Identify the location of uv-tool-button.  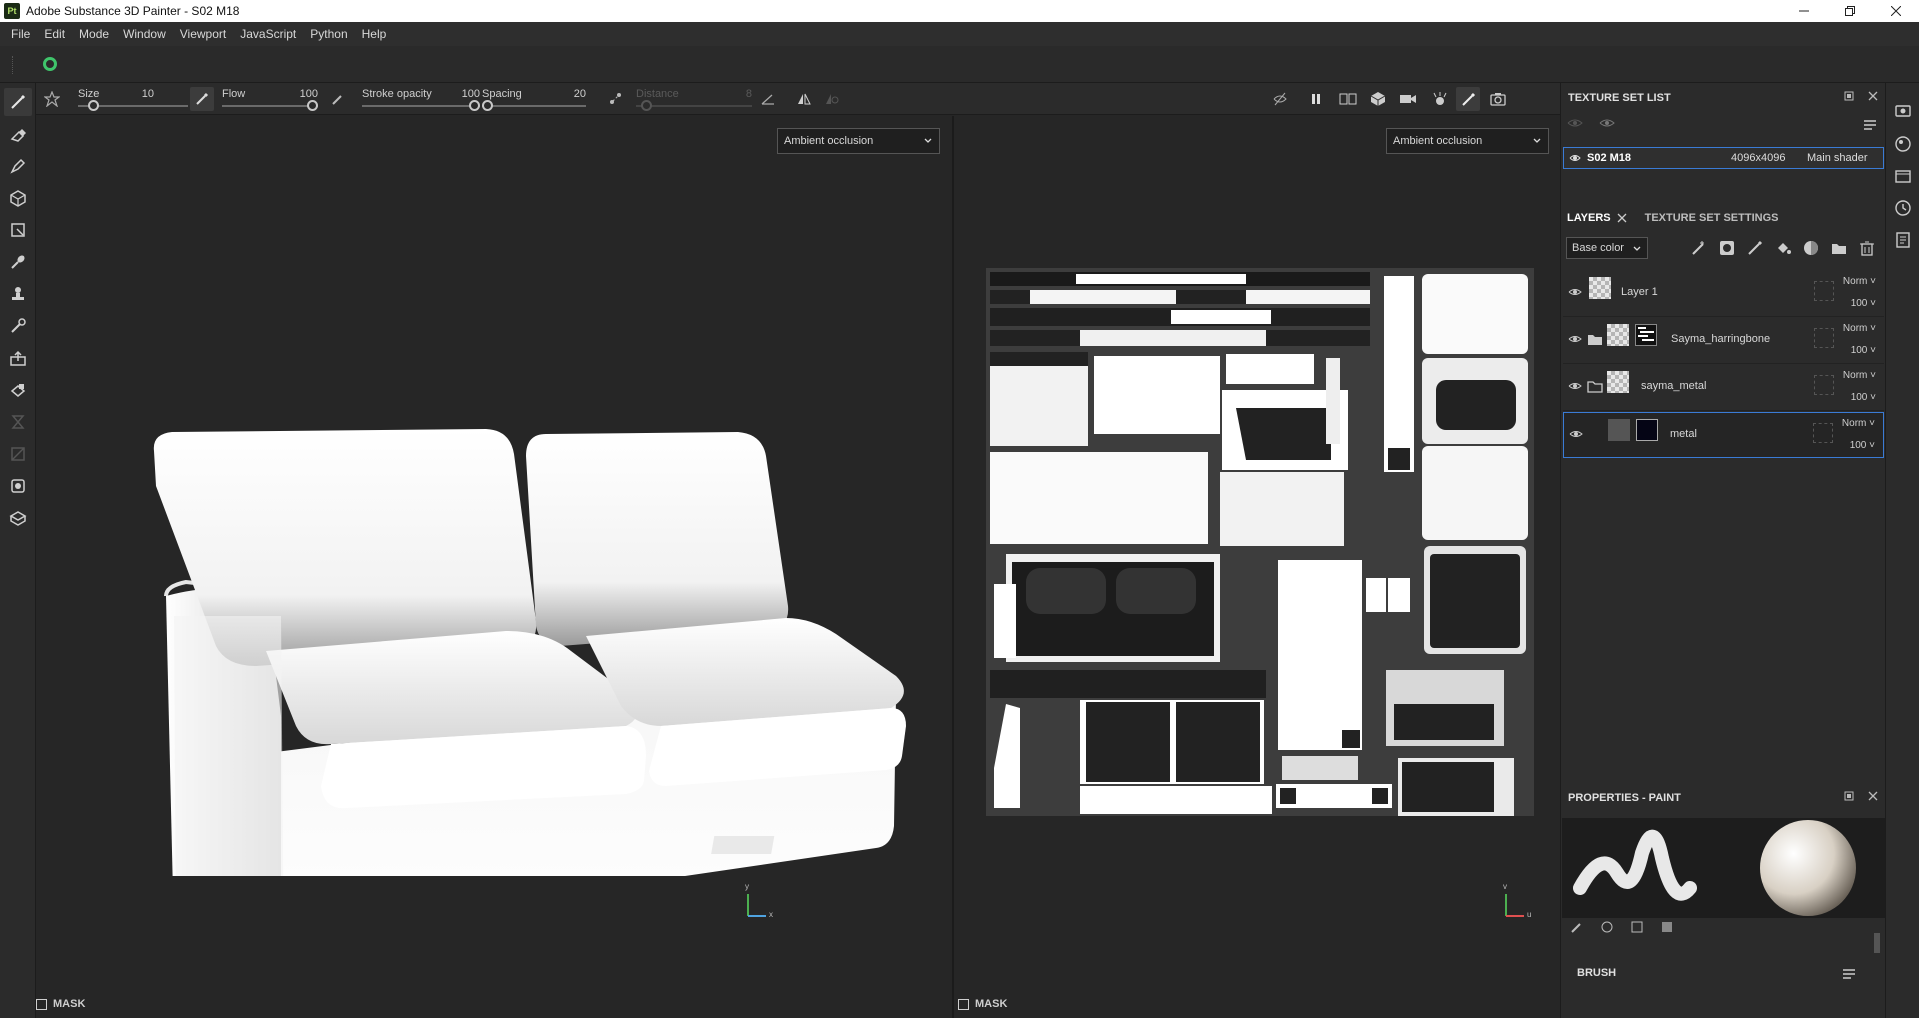
(18, 486).